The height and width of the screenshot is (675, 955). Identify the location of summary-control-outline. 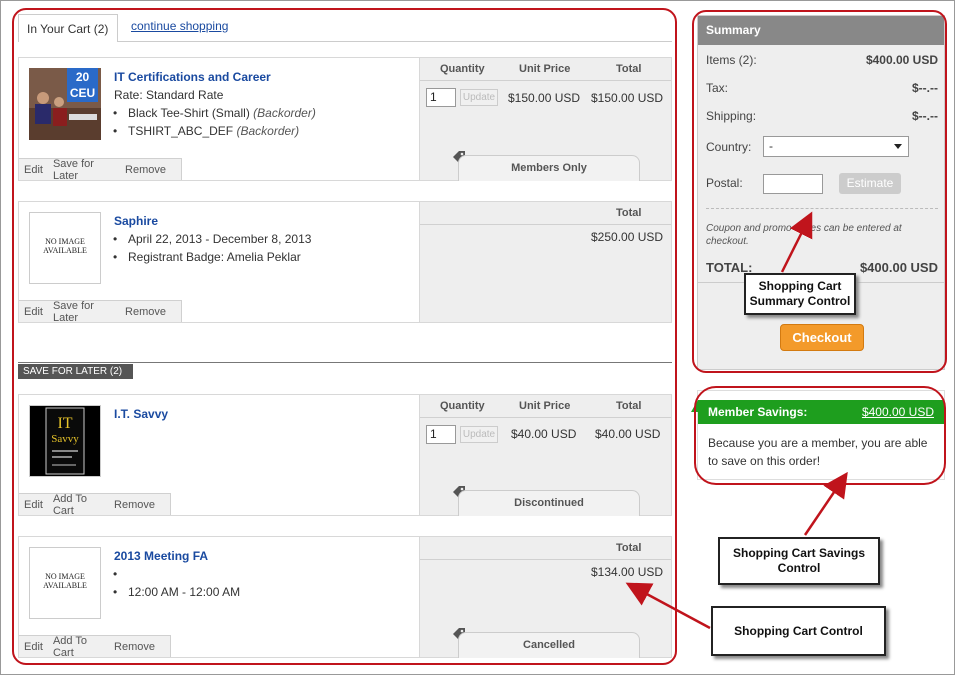
(819, 191).